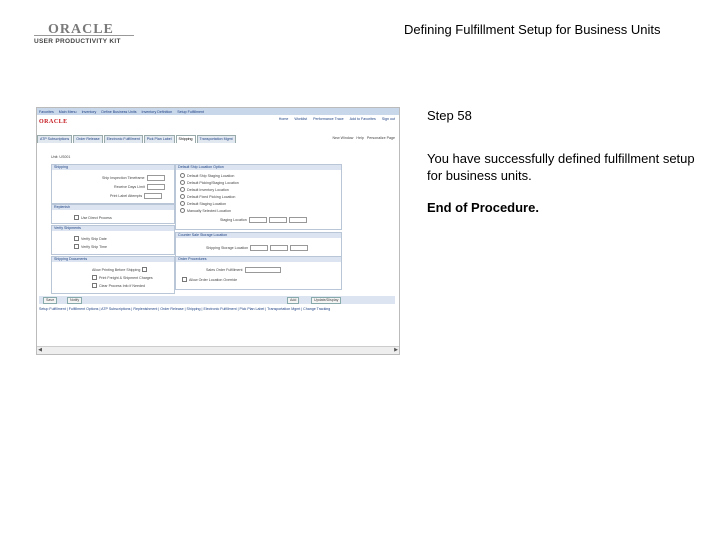 The height and width of the screenshot is (540, 720). What do you see at coordinates (118, 112) in the screenshot?
I see `menu-item: Define Business Units` at bounding box center [118, 112].